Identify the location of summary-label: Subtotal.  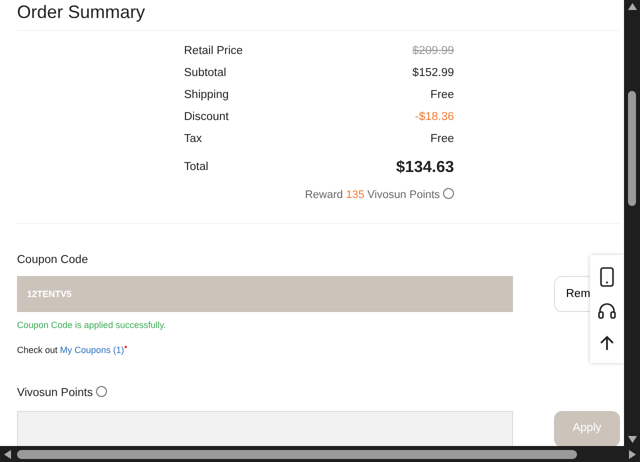
(205, 73).